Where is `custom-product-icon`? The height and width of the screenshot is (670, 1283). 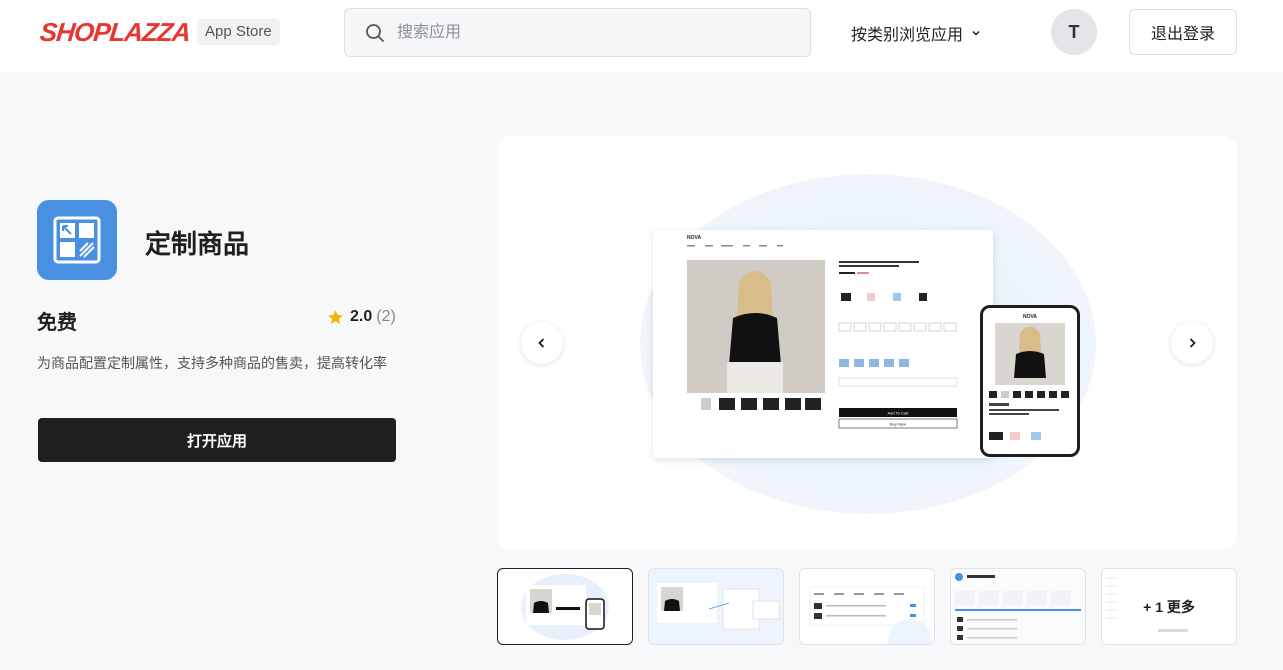 custom-product-icon is located at coordinates (77, 240).